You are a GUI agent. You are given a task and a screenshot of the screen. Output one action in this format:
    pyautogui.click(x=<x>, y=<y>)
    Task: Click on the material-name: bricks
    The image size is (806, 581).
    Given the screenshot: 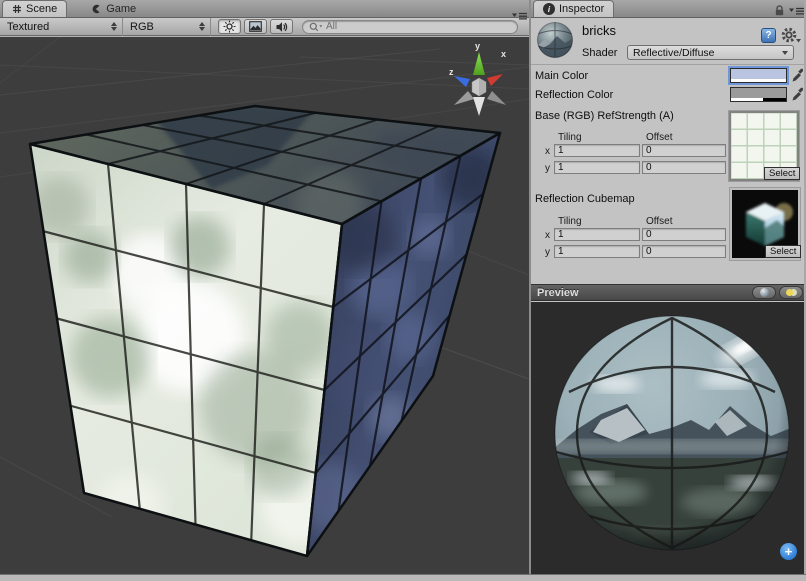 What is the action you would take?
    pyautogui.click(x=599, y=30)
    